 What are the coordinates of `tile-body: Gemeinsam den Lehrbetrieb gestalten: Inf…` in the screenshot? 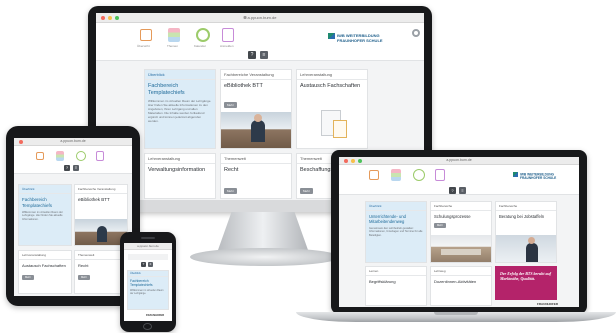 It's located at (396, 232).